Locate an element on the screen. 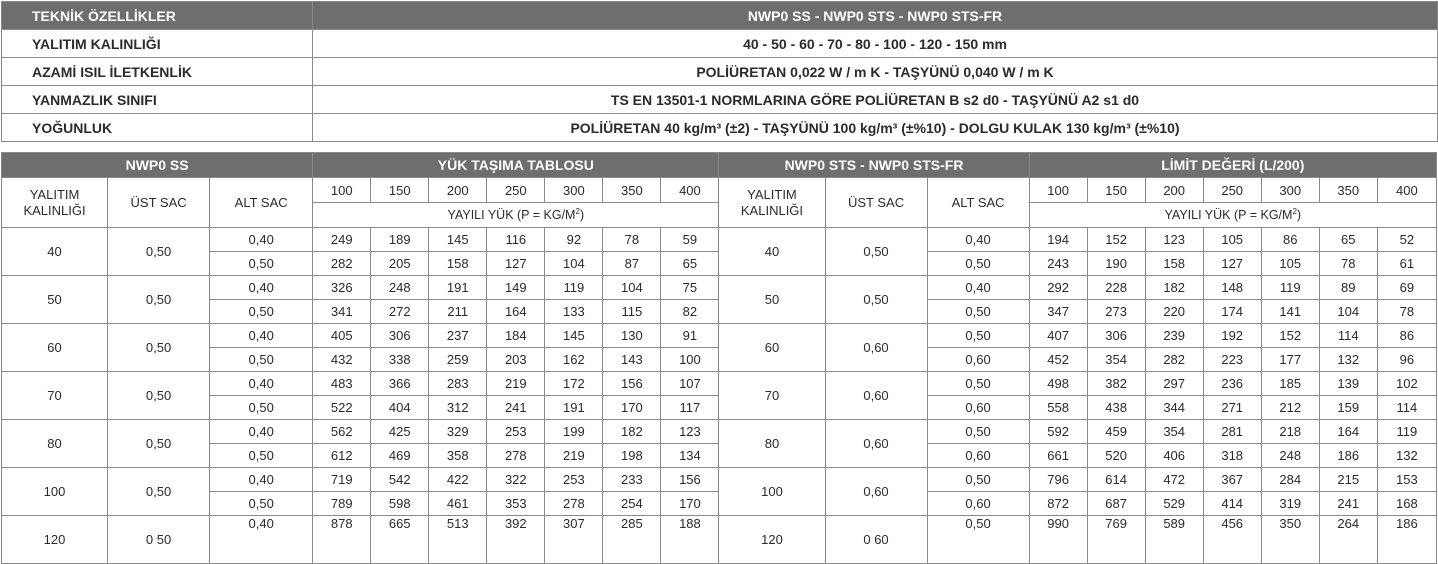 The width and height of the screenshot is (1438, 564). right-load-value: 990 is located at coordinates (1058, 539).